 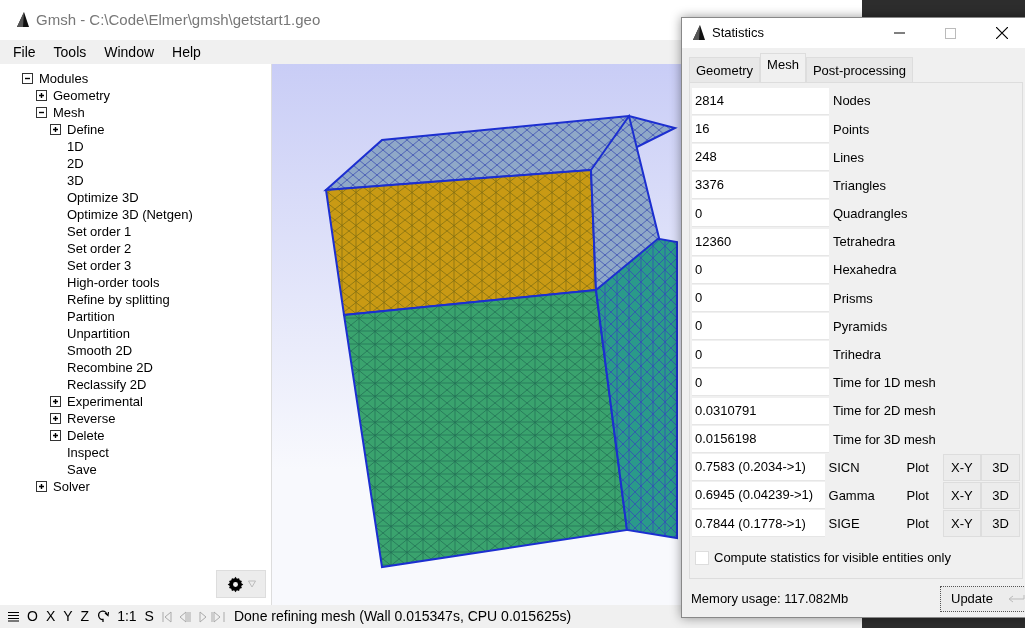 I want to click on stat-label: Gamma, so click(x=851, y=495).